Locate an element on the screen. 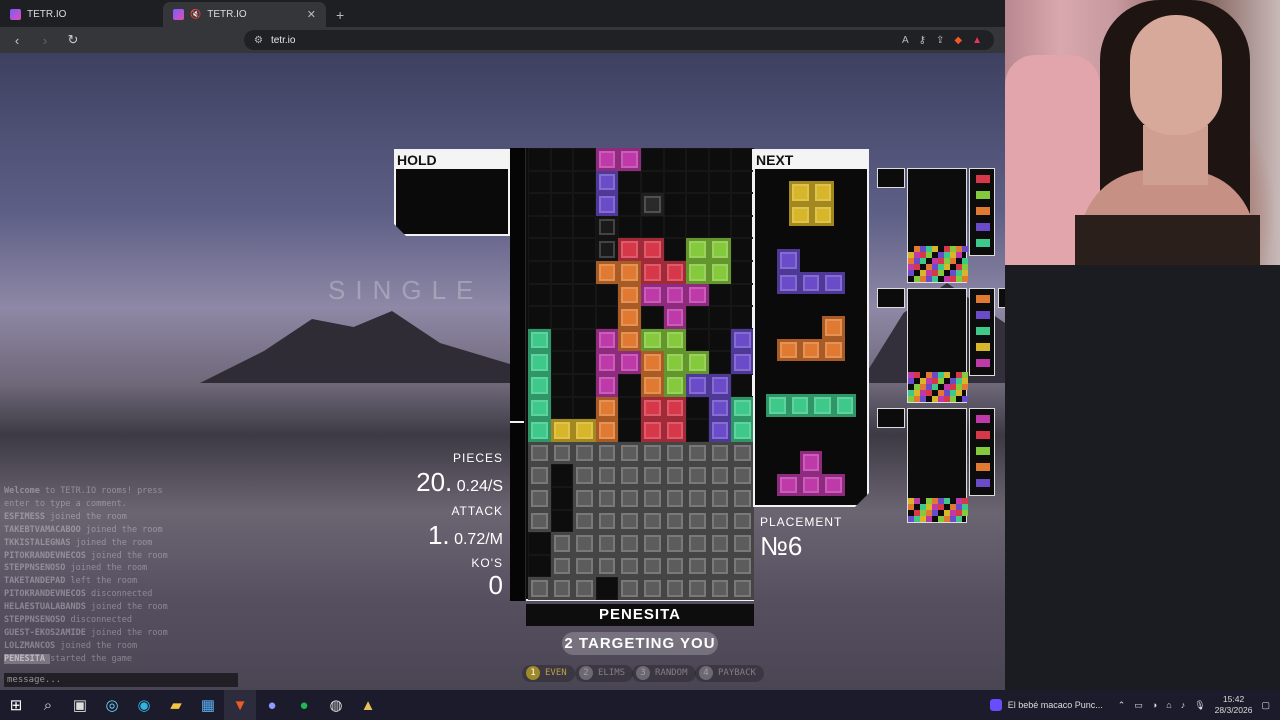 The height and width of the screenshot is (720, 1280). strategy-button-elims: 2 ELIMS is located at coordinates (604, 673).